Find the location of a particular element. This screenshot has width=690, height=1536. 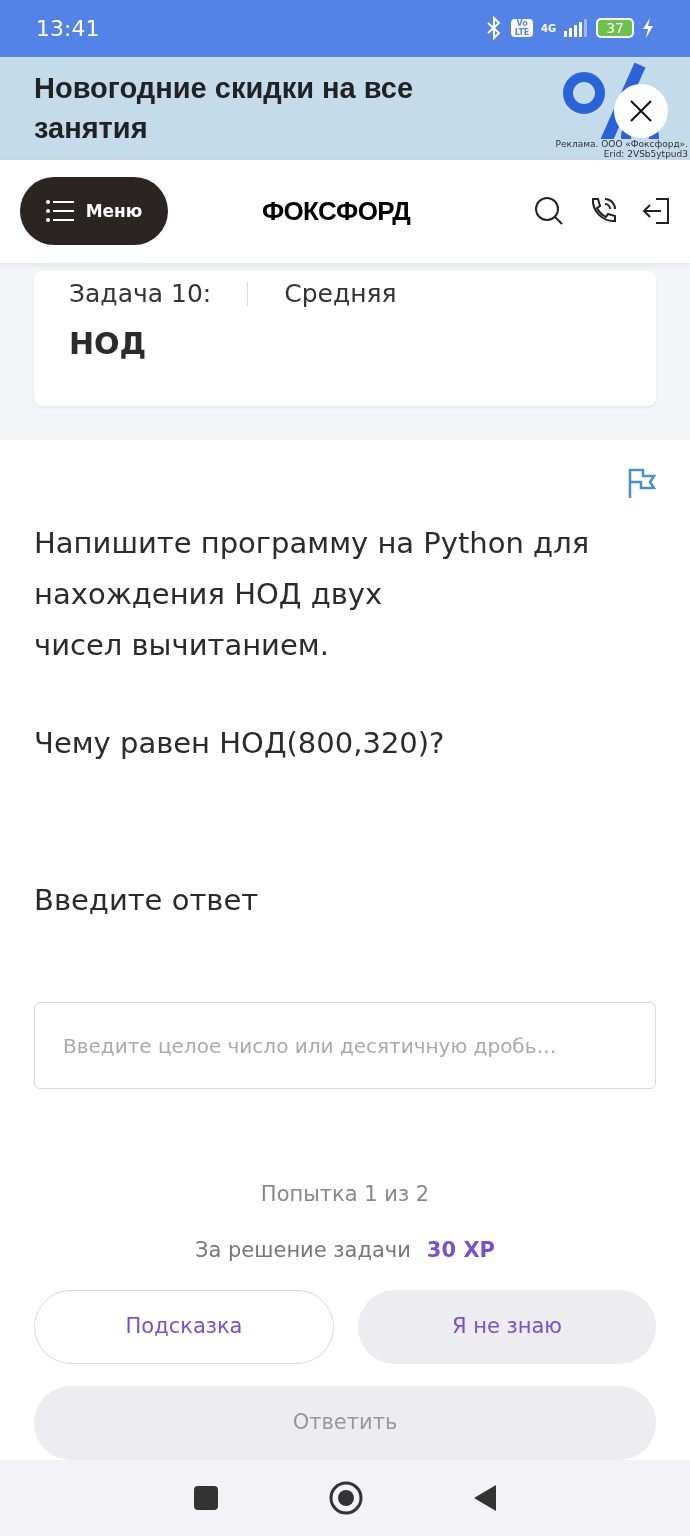

back-icon is located at coordinates (485, 1498).